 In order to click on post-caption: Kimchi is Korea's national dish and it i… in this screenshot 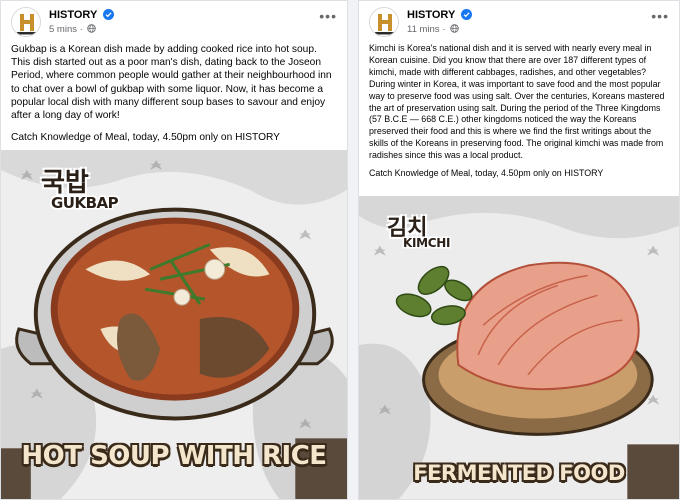, I will do `click(519, 111)`.